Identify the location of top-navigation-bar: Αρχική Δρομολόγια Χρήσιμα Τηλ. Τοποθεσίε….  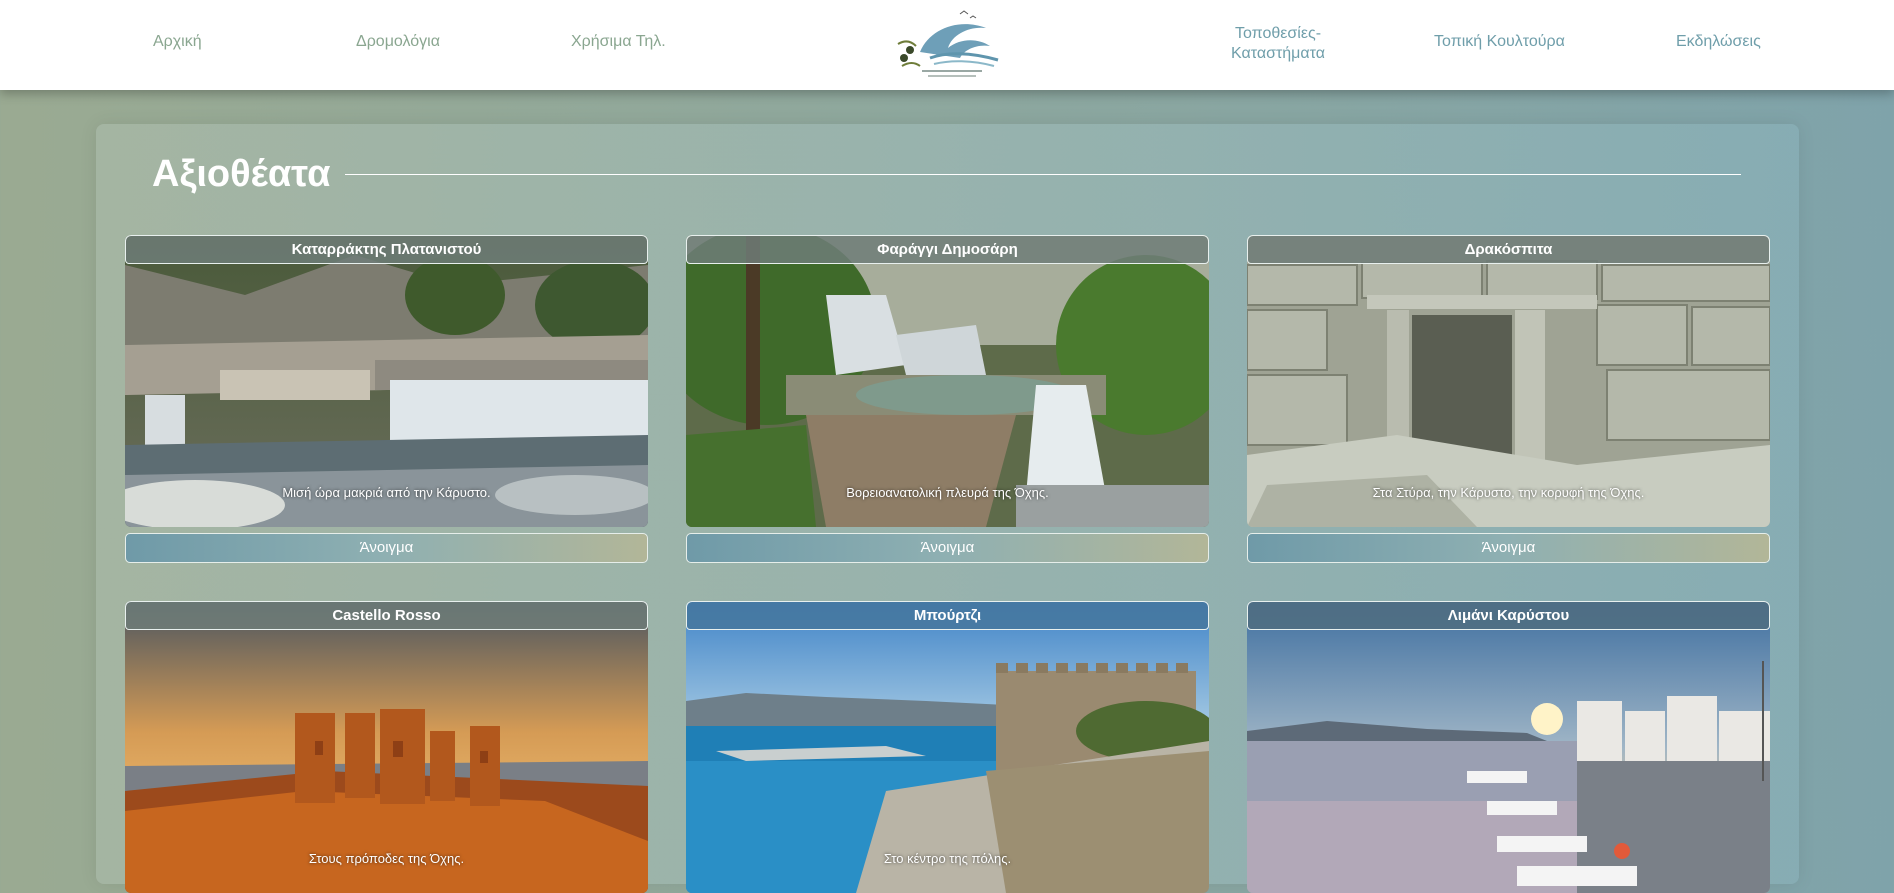
(947, 45).